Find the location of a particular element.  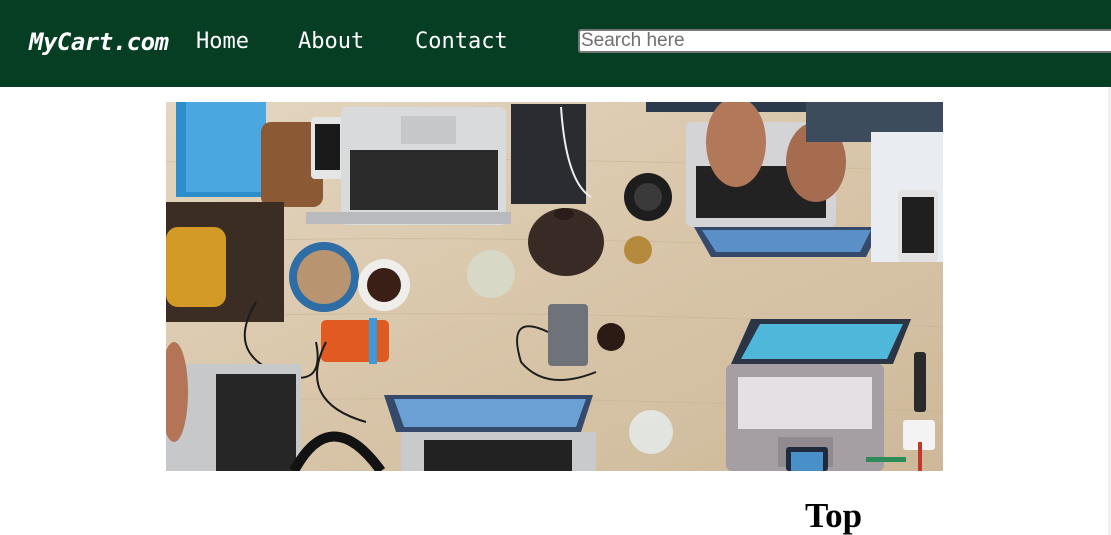

nav-link-contact: Contact is located at coordinates (461, 41).